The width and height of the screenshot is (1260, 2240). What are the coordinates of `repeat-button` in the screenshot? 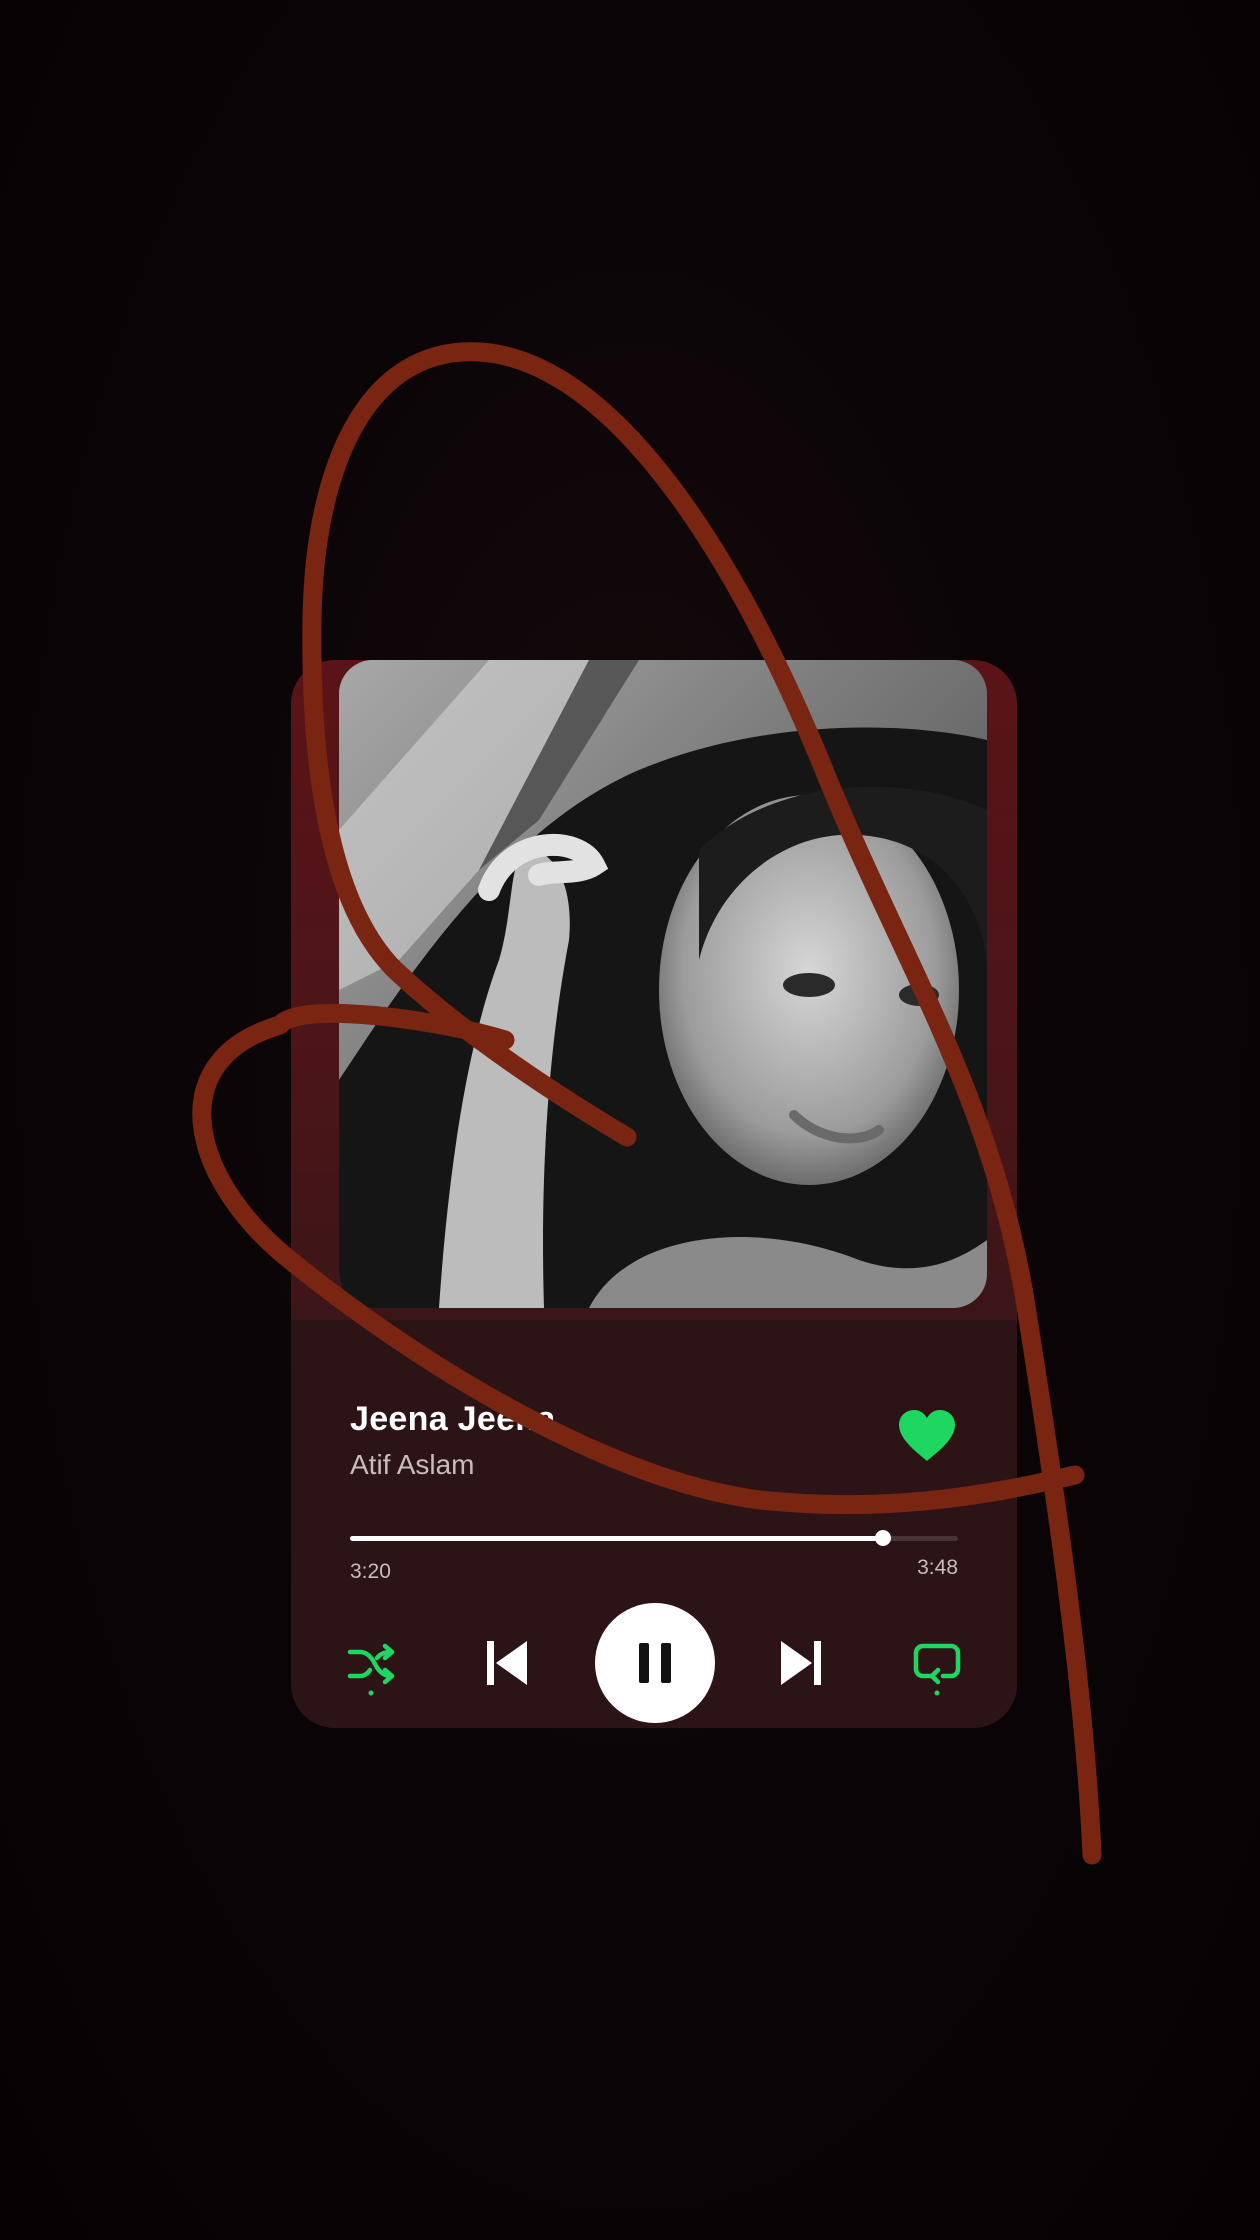 It's located at (937, 1670).